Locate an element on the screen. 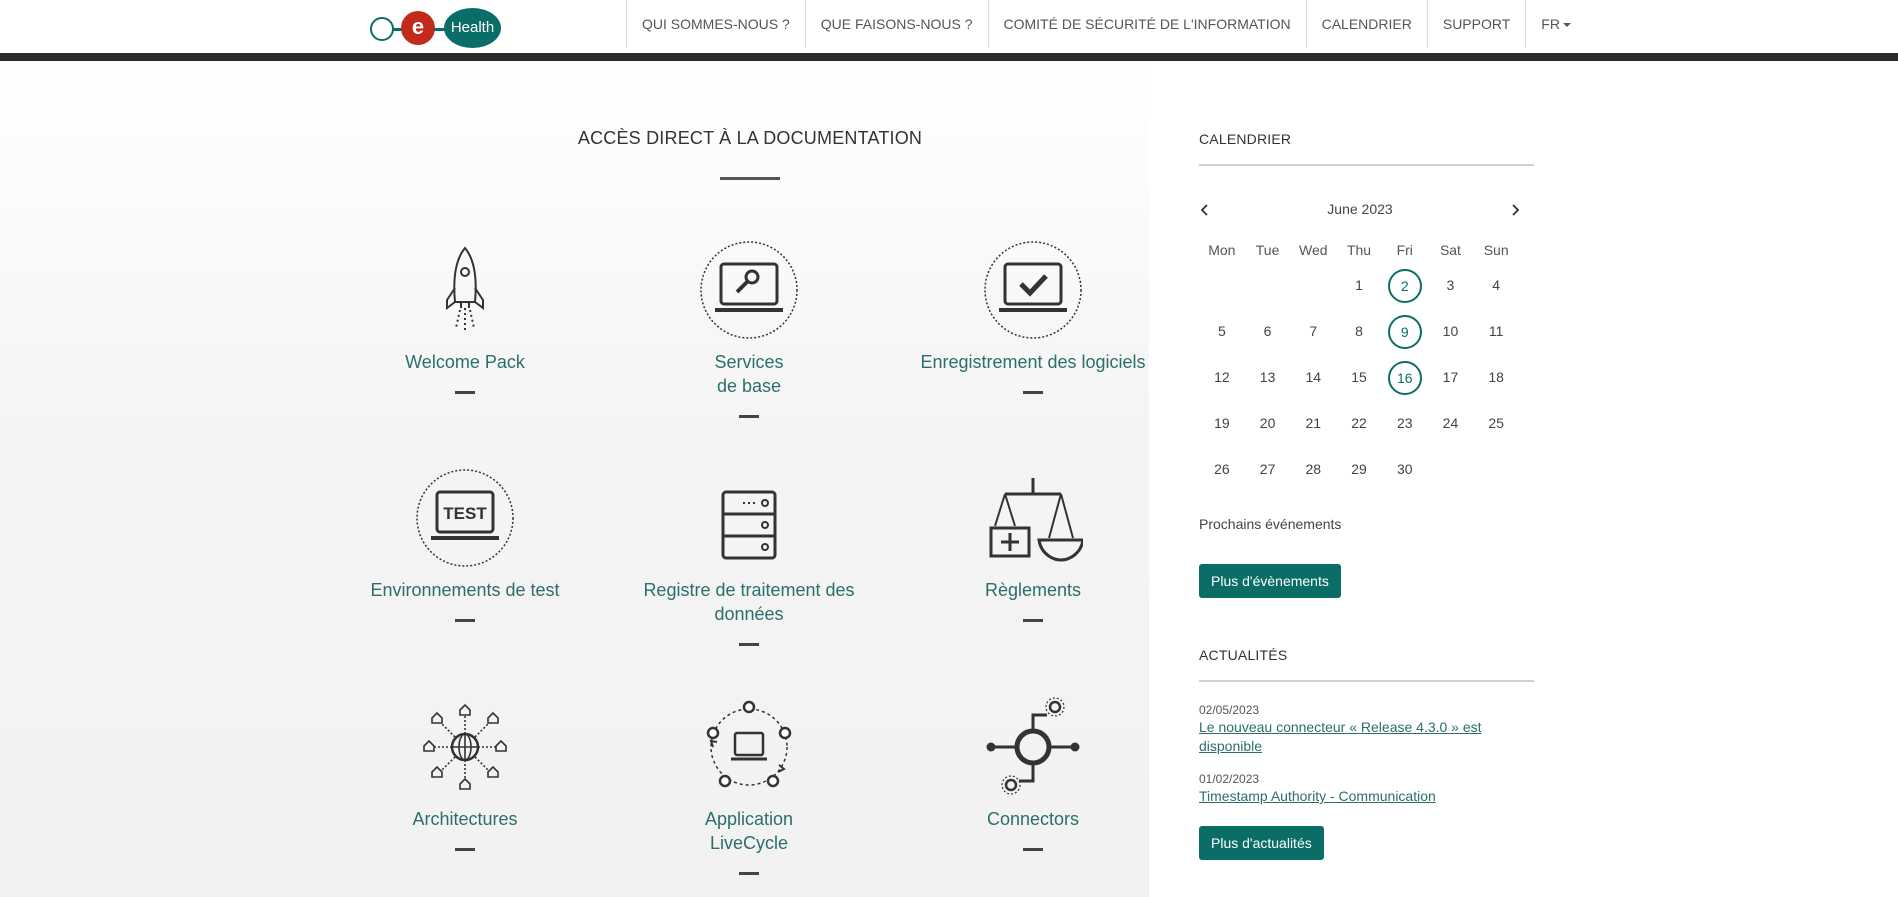 This screenshot has height=897, width=1898. calendar-day: 21 is located at coordinates (1313, 423).